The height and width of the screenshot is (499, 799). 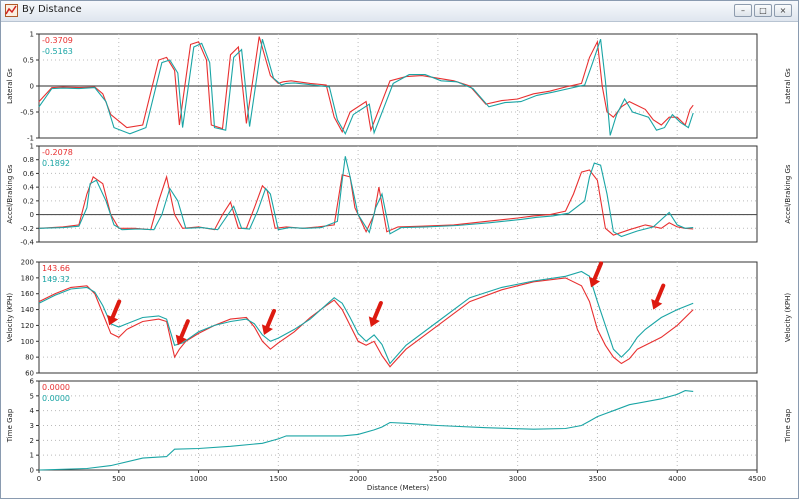 I want to click on y-axis-label-right: Time Gap, so click(x=788, y=425).